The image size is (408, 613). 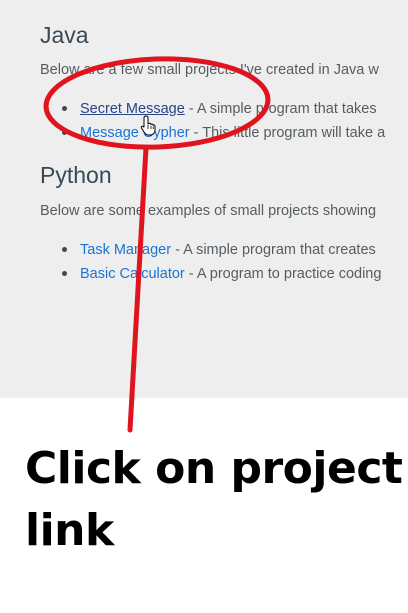 What do you see at coordinates (135, 133) in the screenshot?
I see `message-cypher-link: Message Cypher` at bounding box center [135, 133].